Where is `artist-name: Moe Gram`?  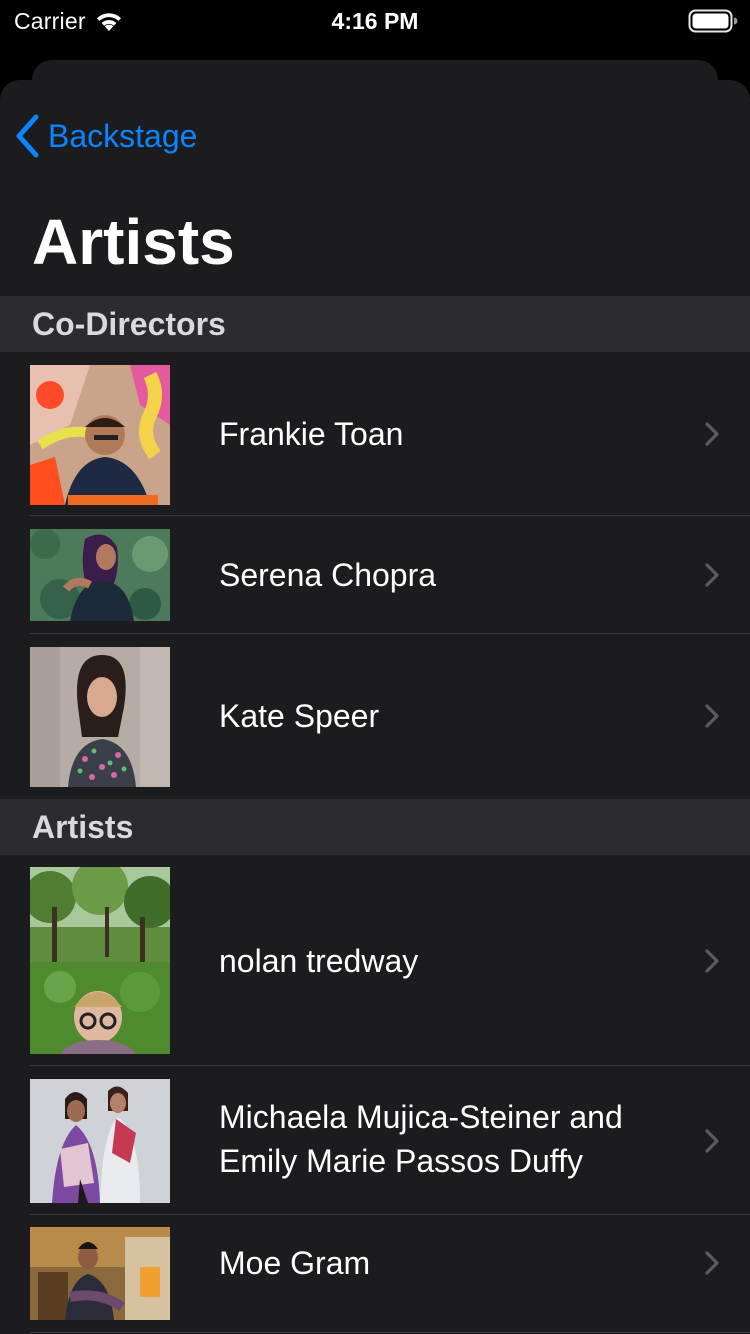
artist-name: Moe Gram is located at coordinates (295, 1263).